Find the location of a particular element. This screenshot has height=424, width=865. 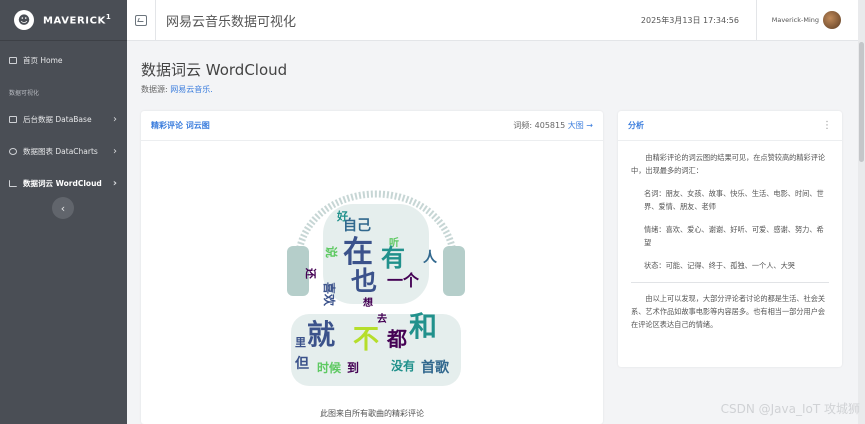

brand-logo-icon: ☻ is located at coordinates (24, 20).